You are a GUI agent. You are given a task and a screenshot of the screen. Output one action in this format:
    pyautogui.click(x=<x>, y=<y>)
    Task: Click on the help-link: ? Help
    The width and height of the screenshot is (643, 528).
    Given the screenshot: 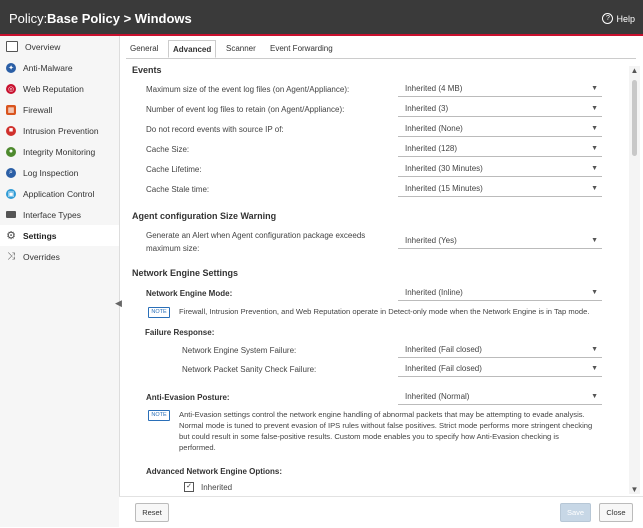 What is the action you would take?
    pyautogui.click(x=618, y=18)
    